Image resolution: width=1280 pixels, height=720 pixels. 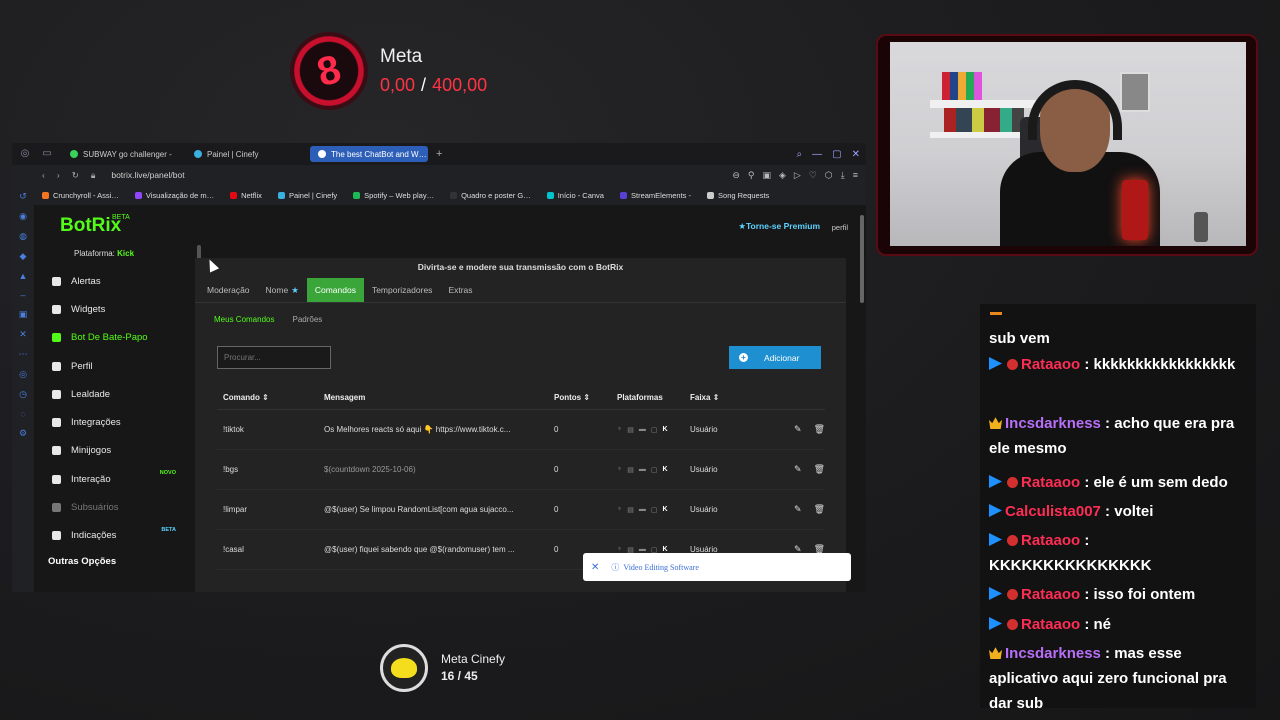 I want to click on sidebar-item-alertas: Alertas, so click(x=112, y=281).